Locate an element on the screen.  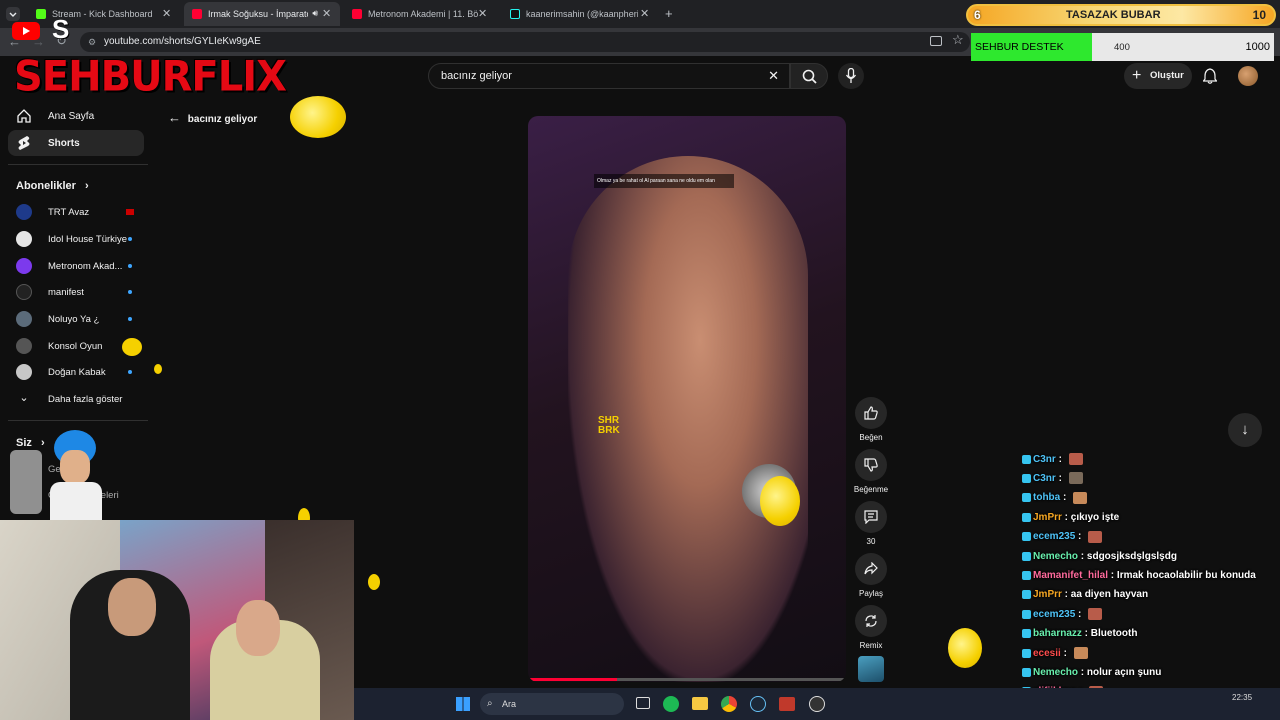
app-icon is located at coordinates (787, 704).